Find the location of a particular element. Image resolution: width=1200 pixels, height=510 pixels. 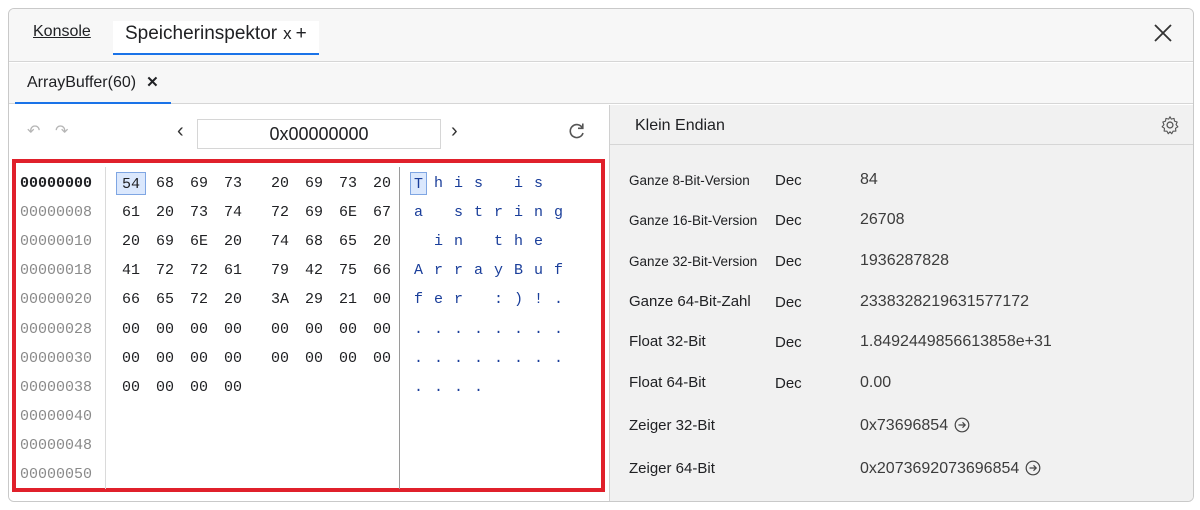

ascii-char: g is located at coordinates (558, 212).